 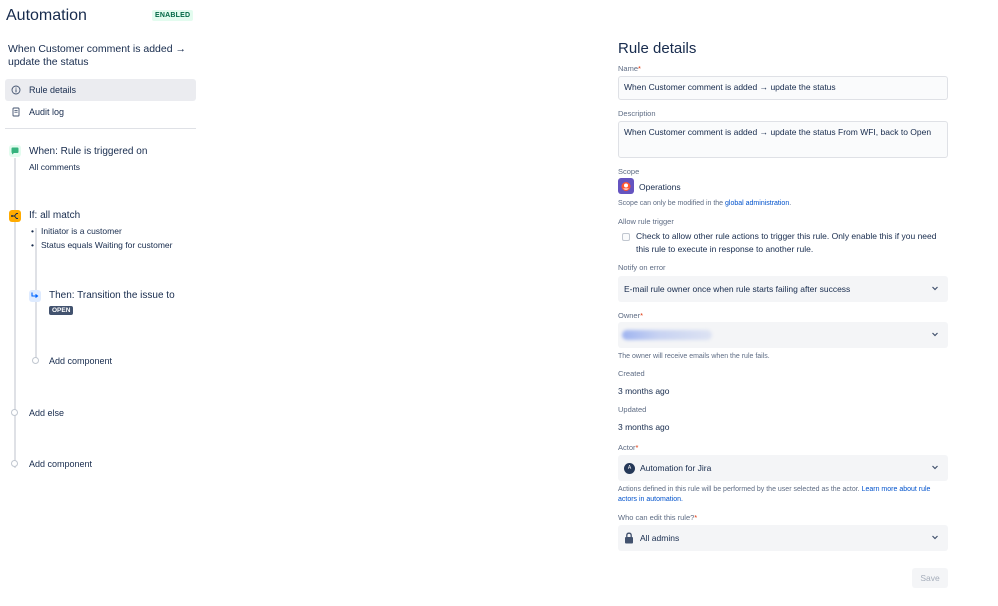 I want to click on scope-value: Operations, so click(x=660, y=187).